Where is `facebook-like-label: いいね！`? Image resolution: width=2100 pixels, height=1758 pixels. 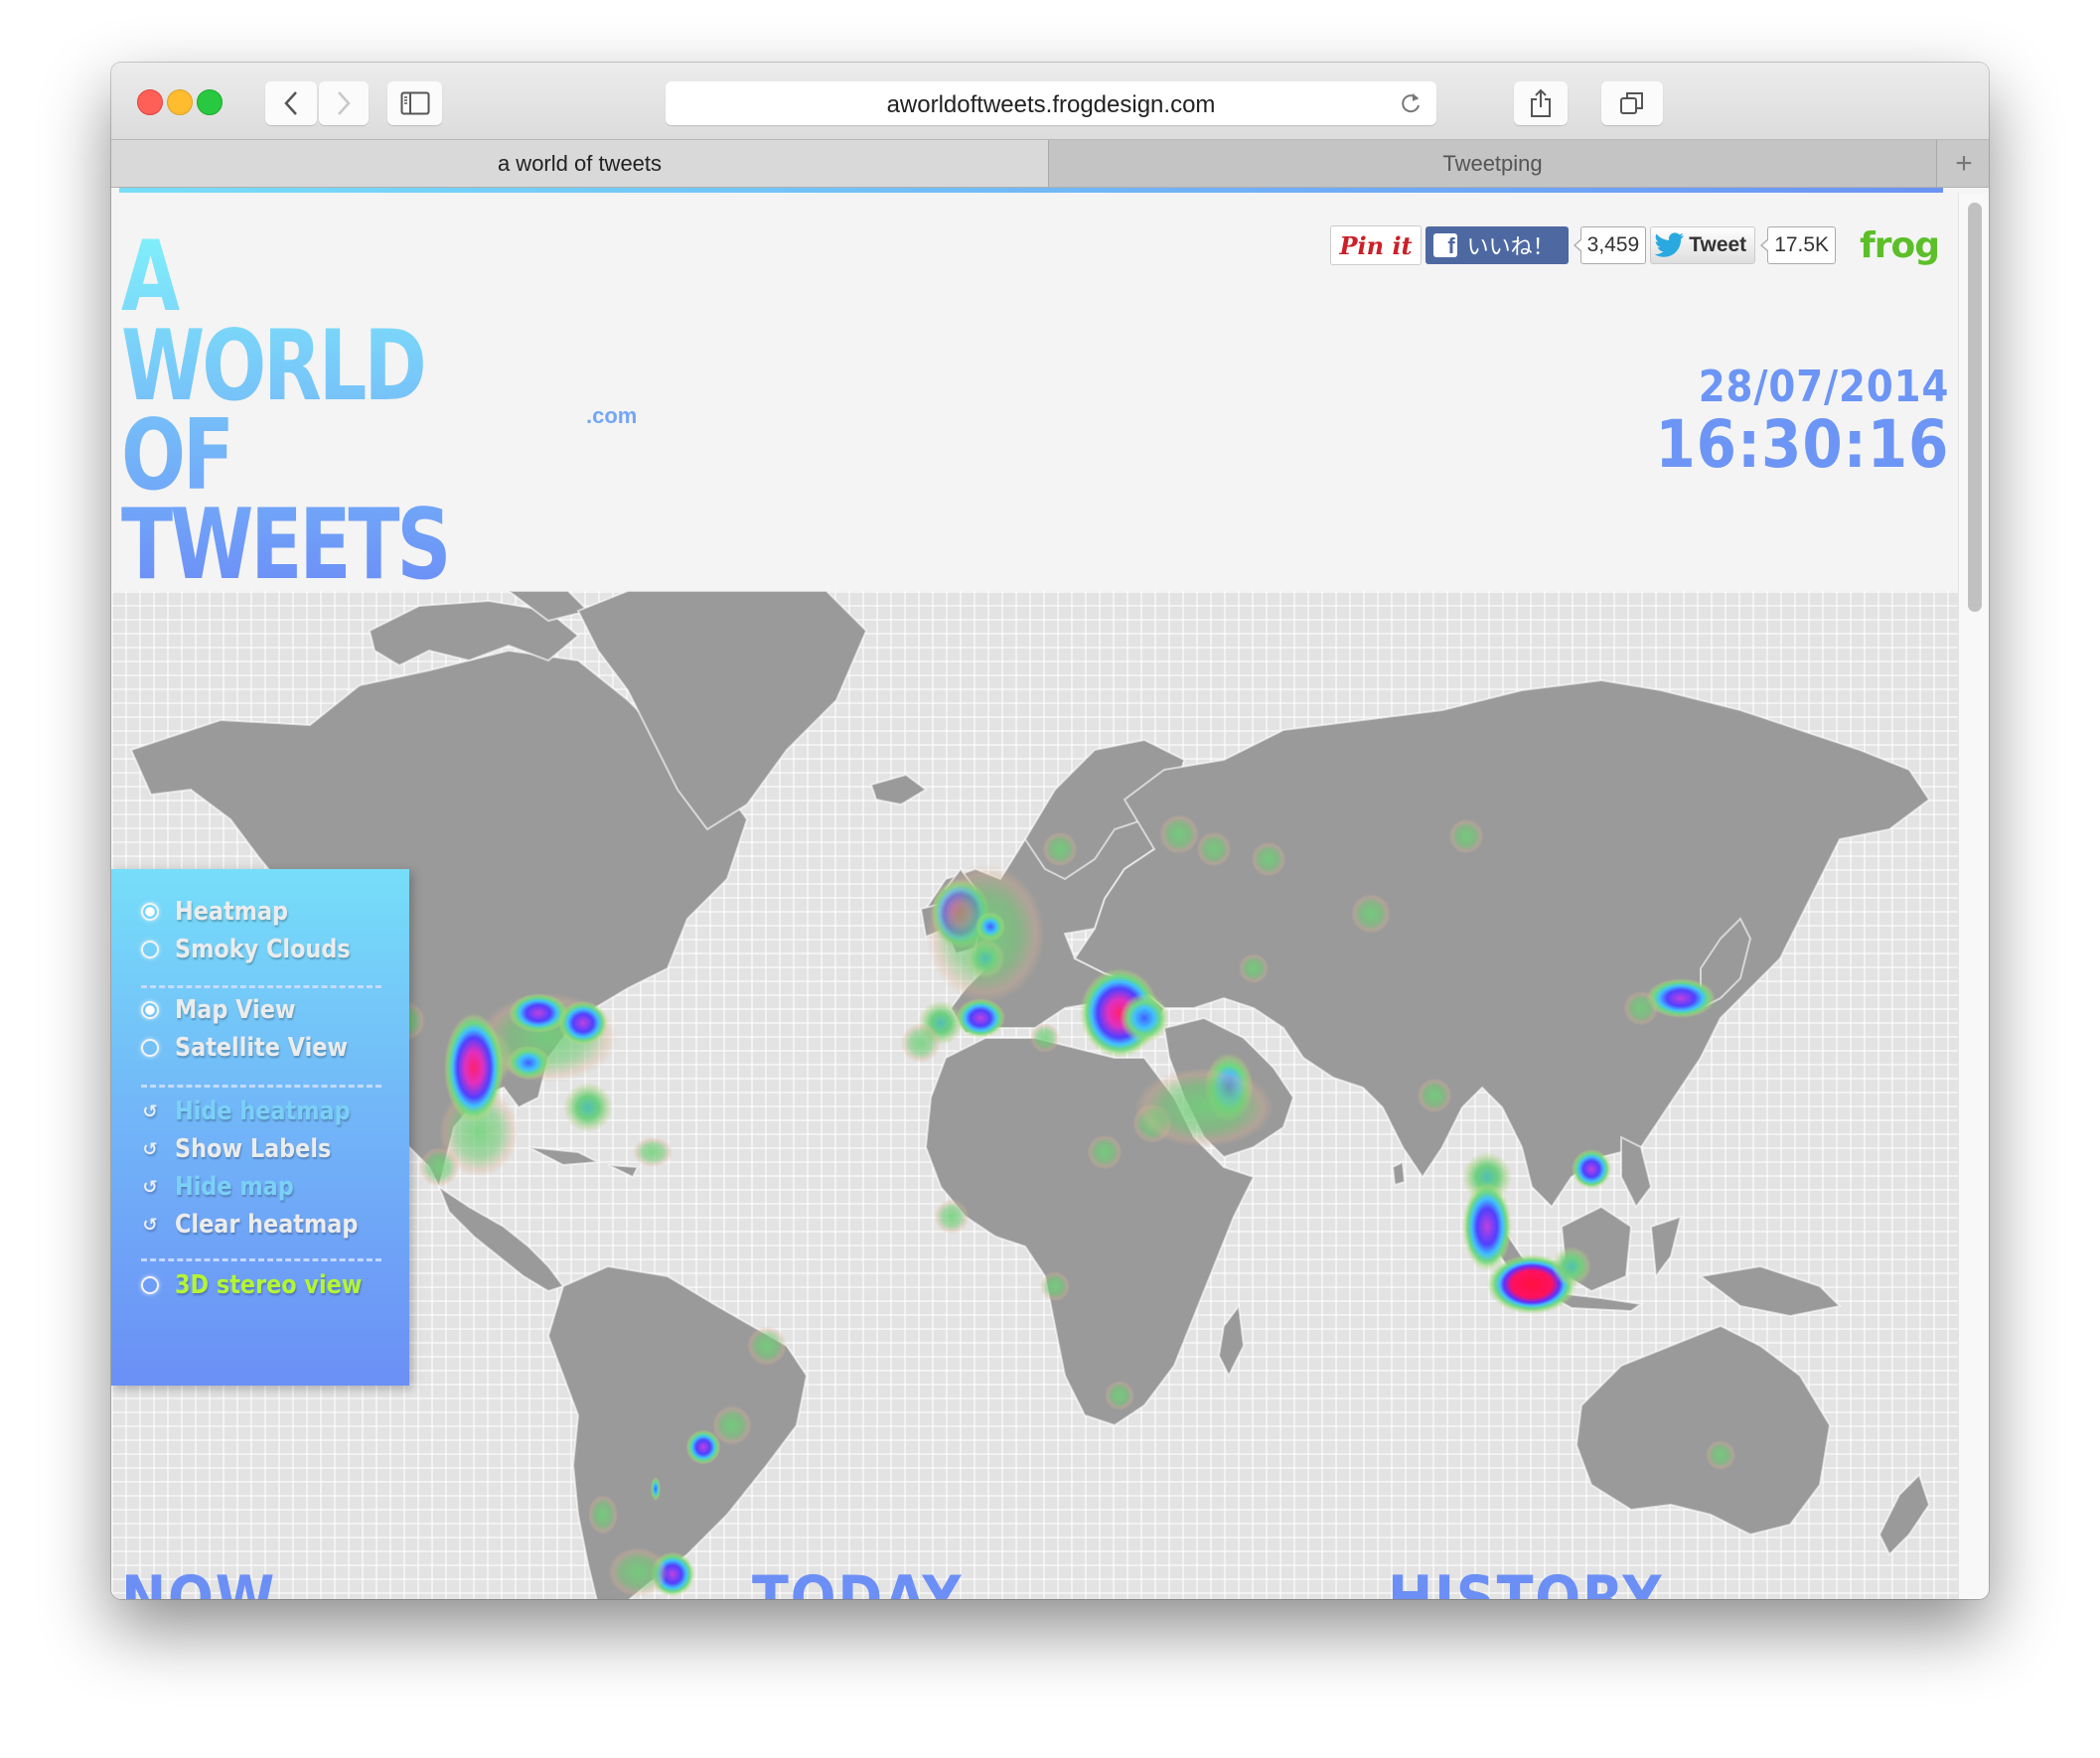 facebook-like-label: いいね！ is located at coordinates (1510, 246).